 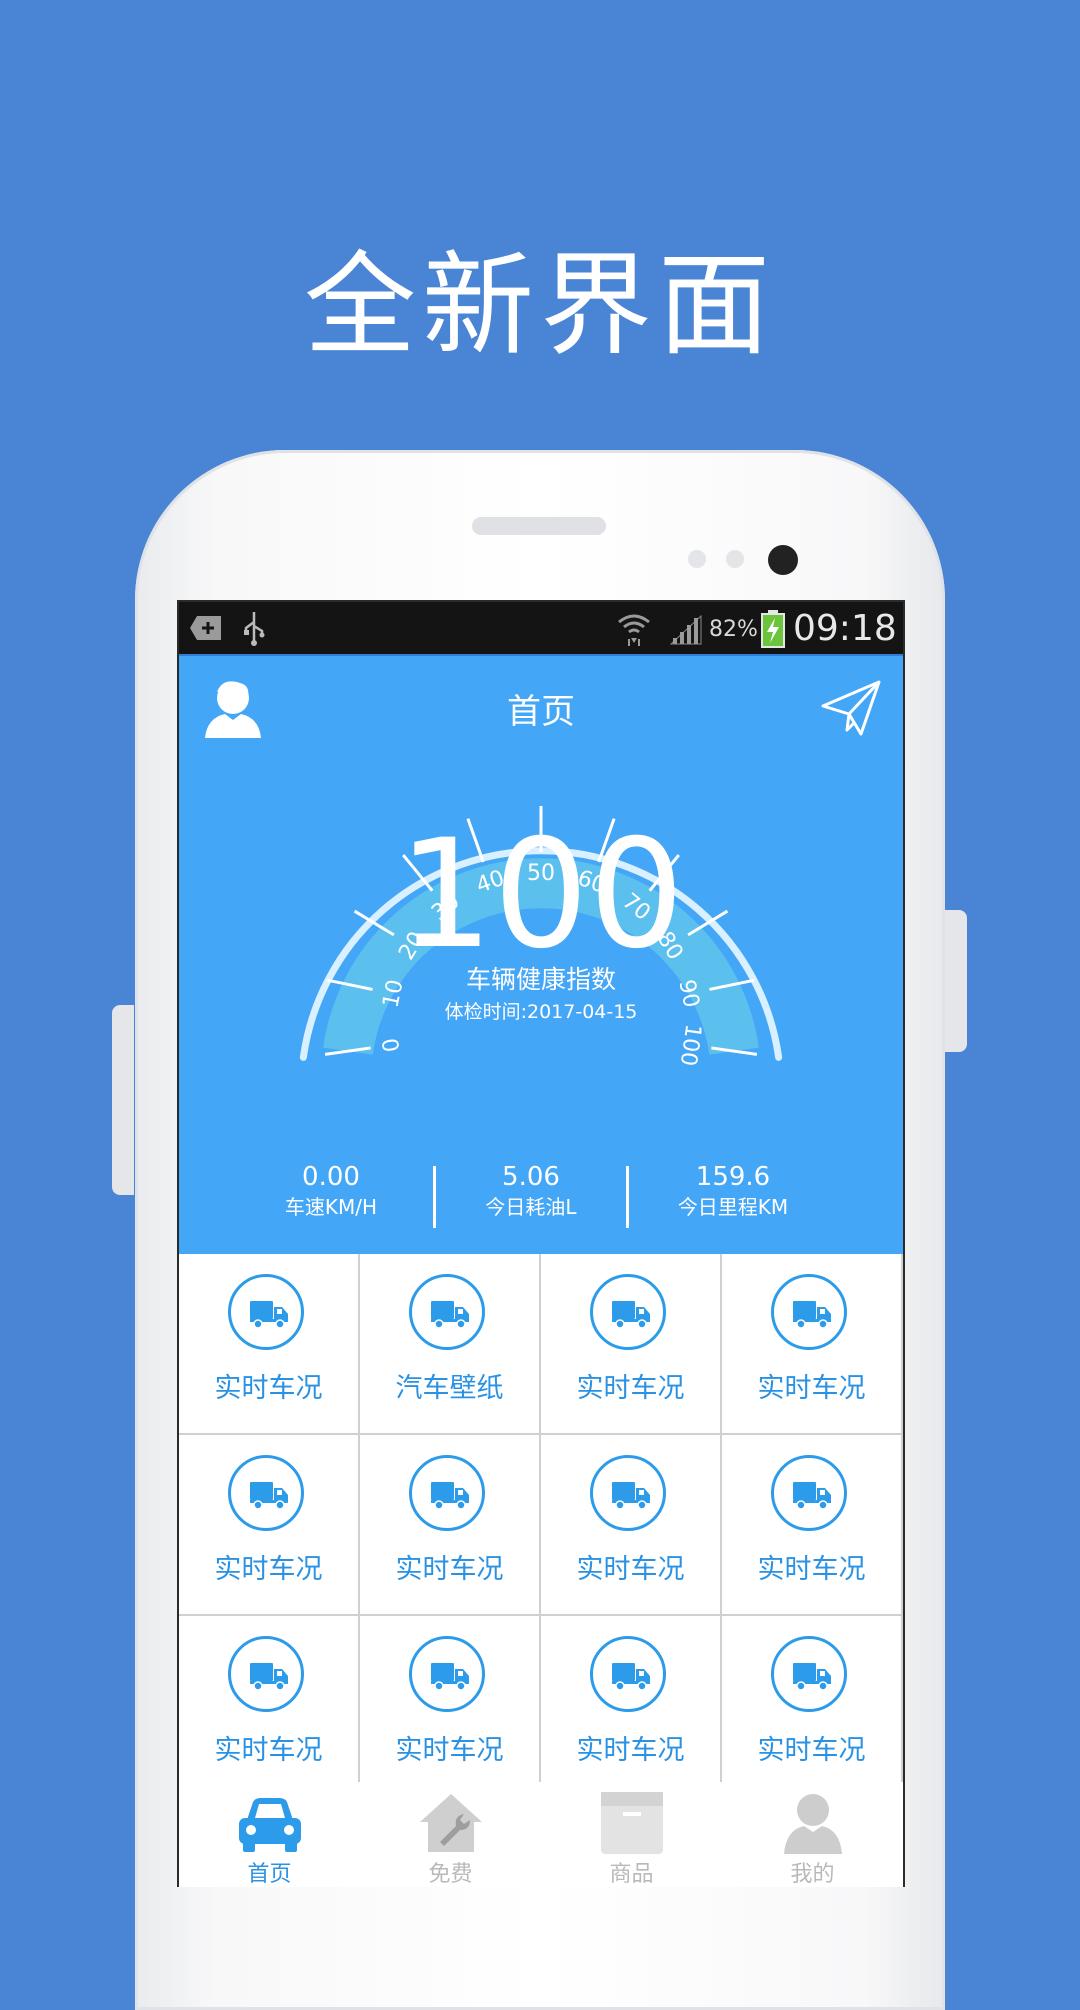 What do you see at coordinates (392, 1044) in the screenshot?
I see `gauge-tick-label: 0` at bounding box center [392, 1044].